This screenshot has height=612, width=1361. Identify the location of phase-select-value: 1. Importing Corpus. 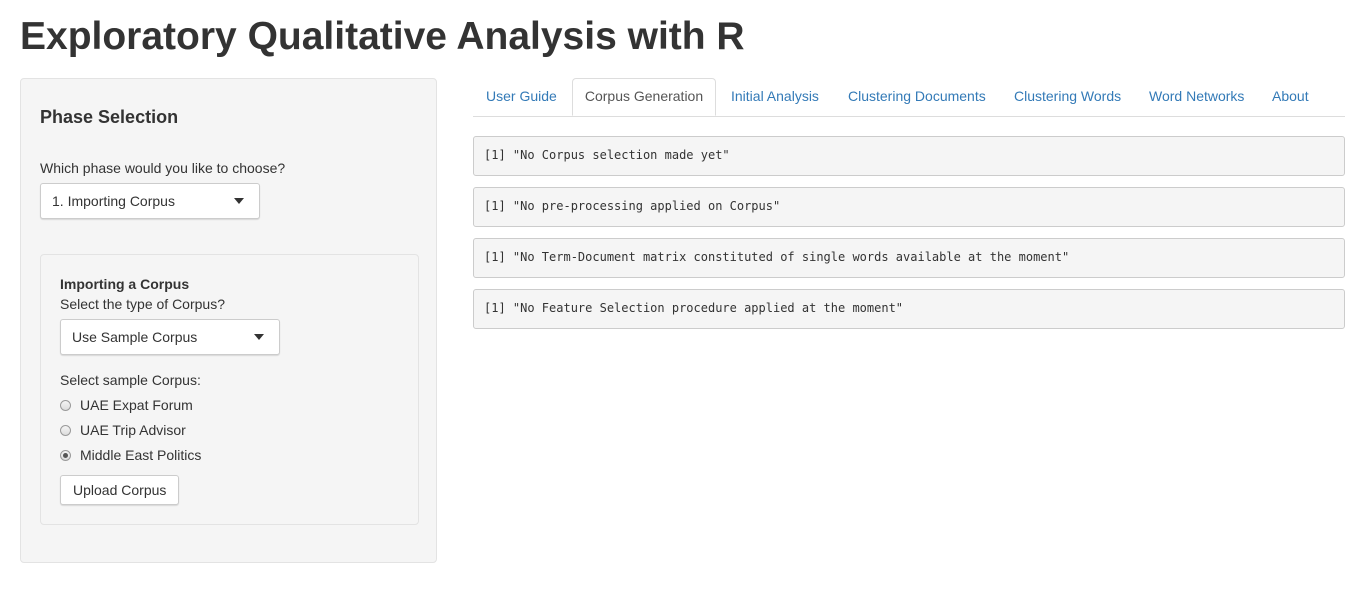
(113, 201).